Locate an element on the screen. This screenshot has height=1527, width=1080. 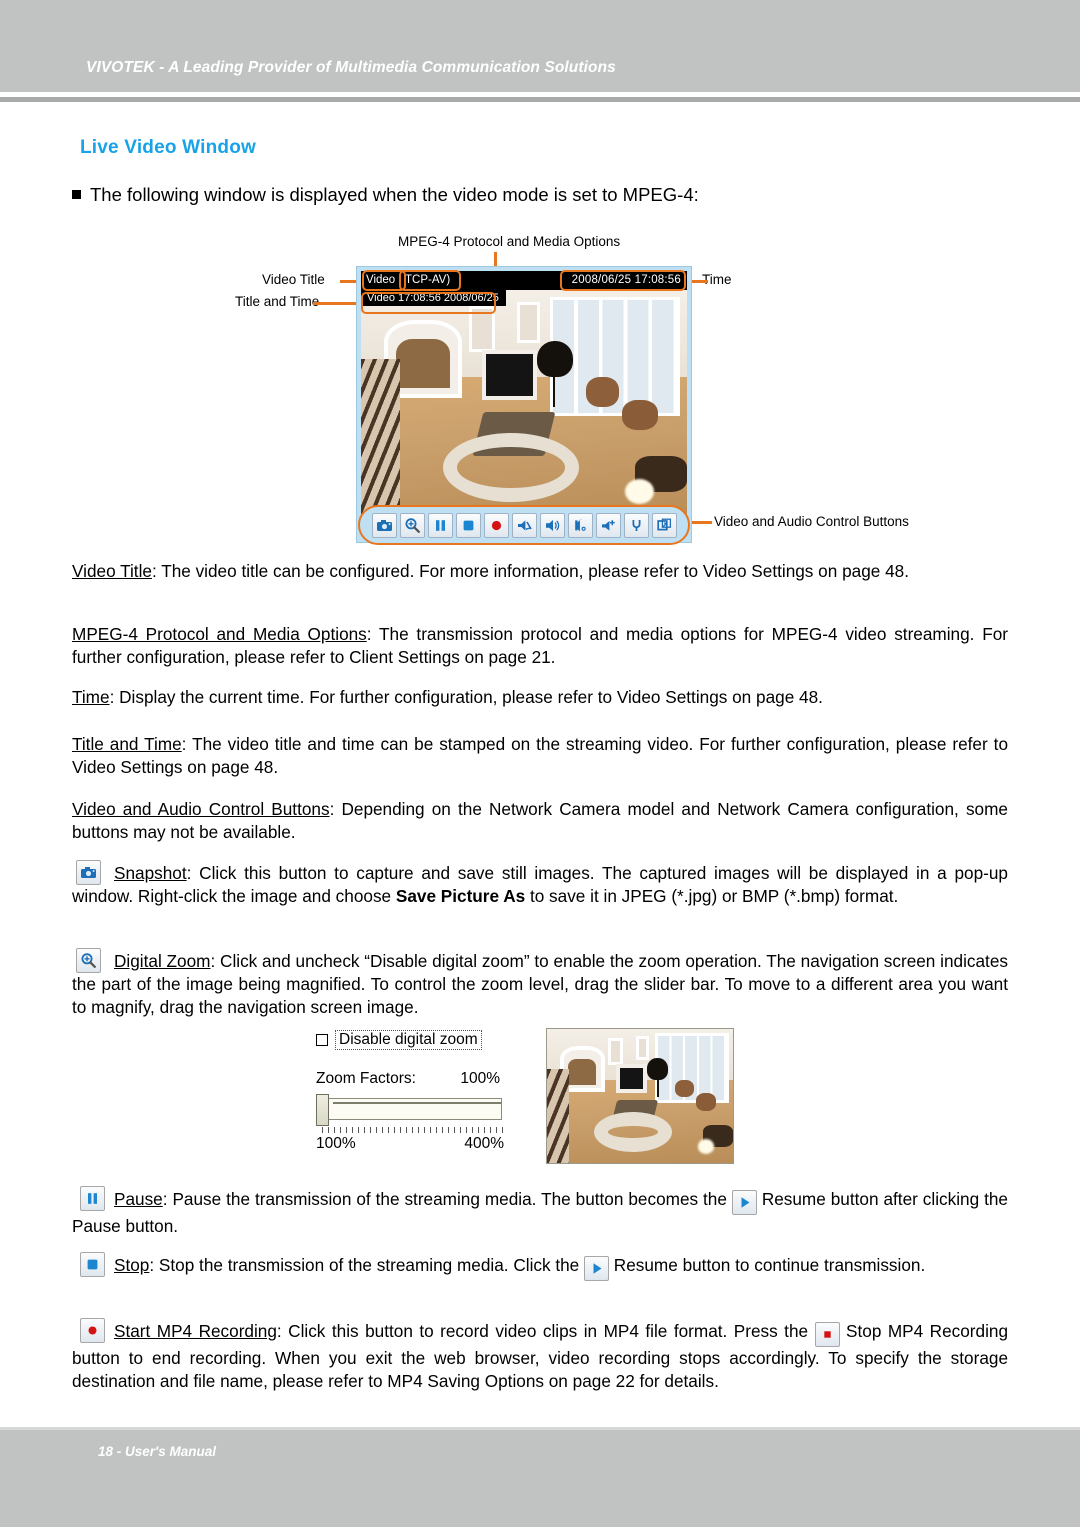
disable-digital-zoom-label: Disable digital zoom is located at coordinates (408, 1040).